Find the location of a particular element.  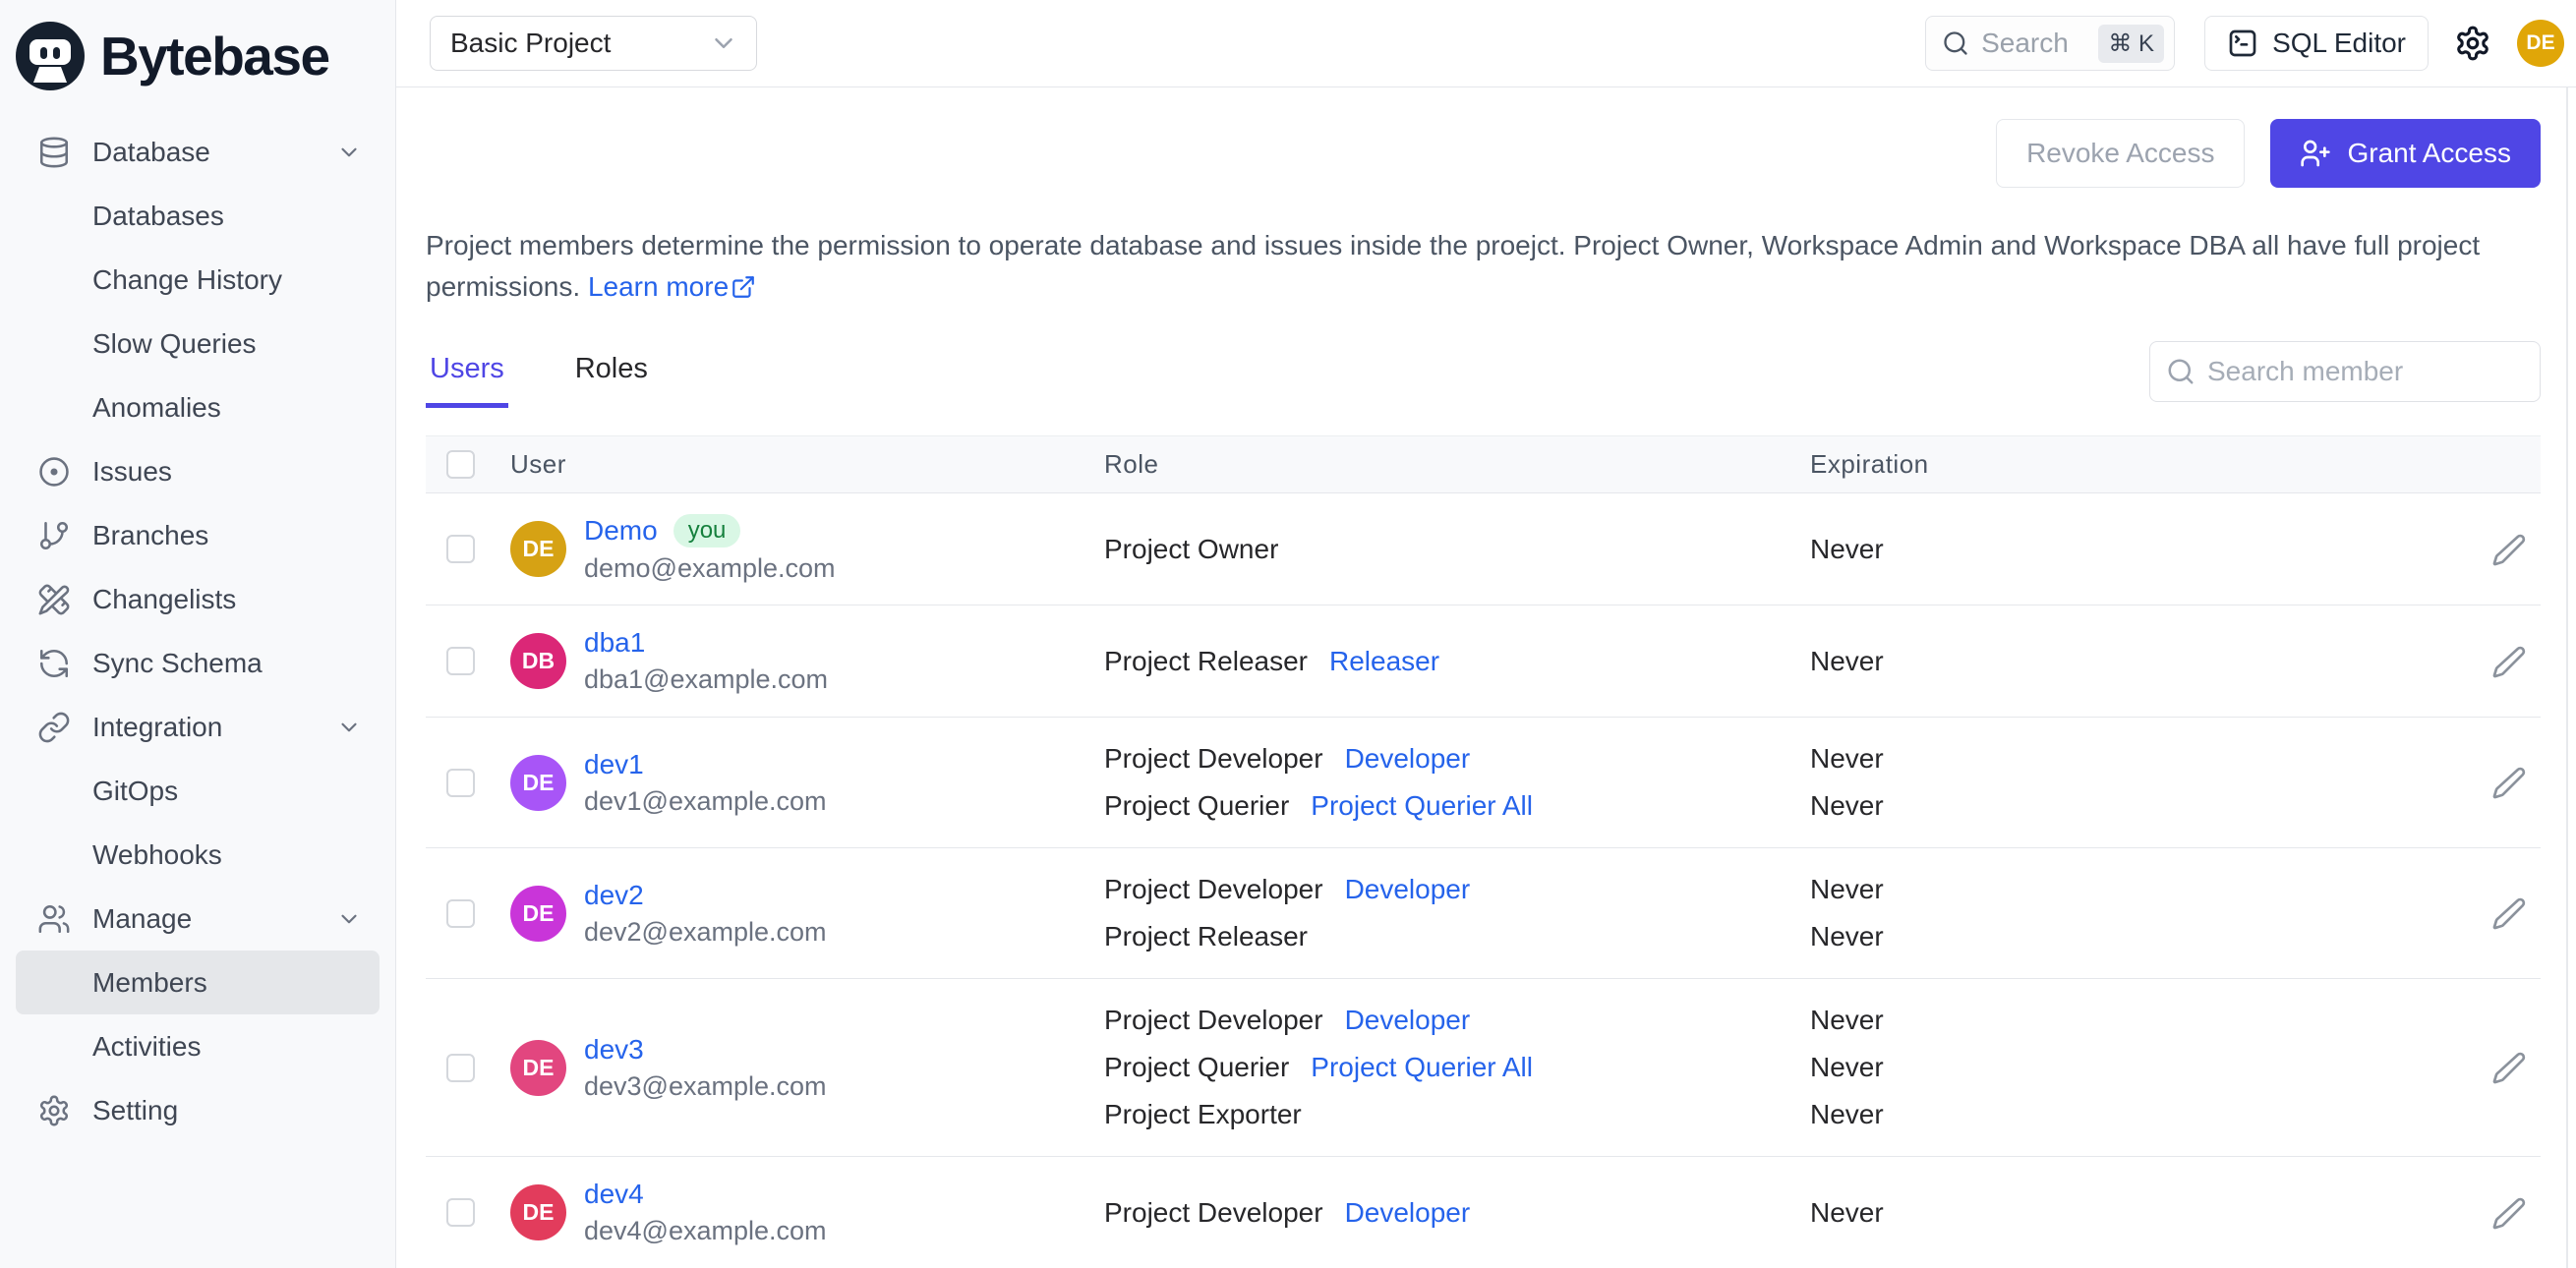

roles-cell: Project Releaser Releaser is located at coordinates (1457, 661).